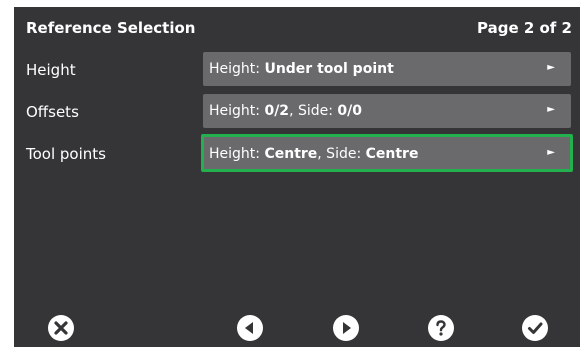 The width and height of the screenshot is (584, 347). I want to click on close-button, so click(61, 328).